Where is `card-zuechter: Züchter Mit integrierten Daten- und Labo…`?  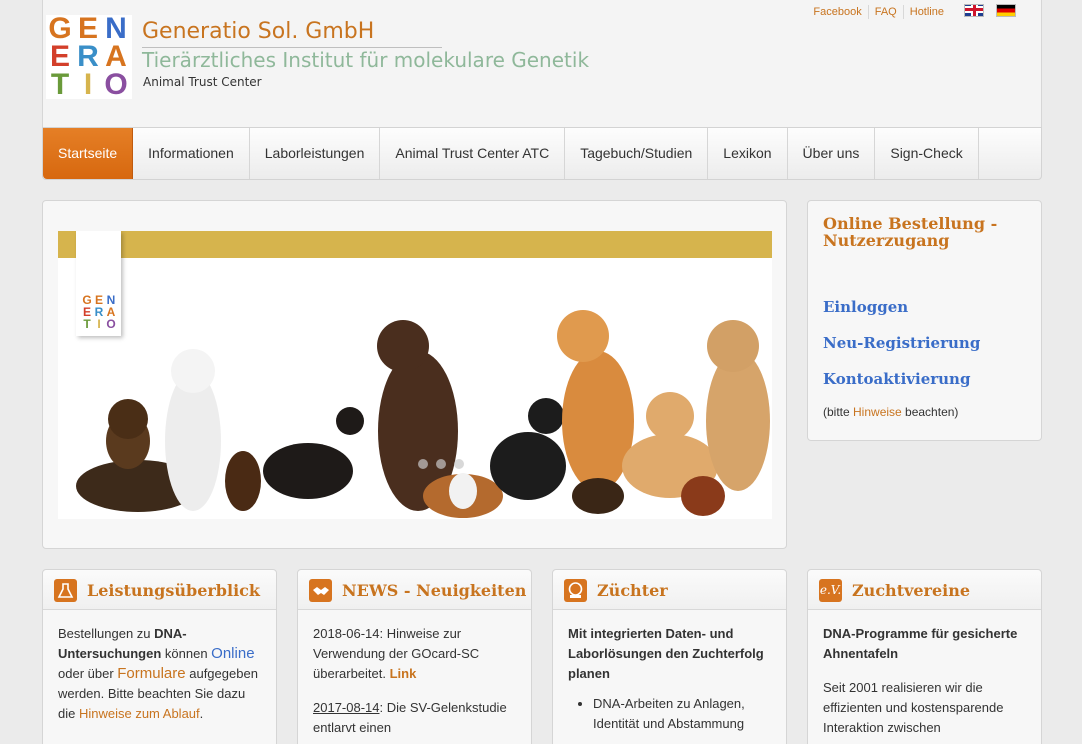 card-zuechter: Züchter Mit integrierten Daten- und Labo… is located at coordinates (669, 656).